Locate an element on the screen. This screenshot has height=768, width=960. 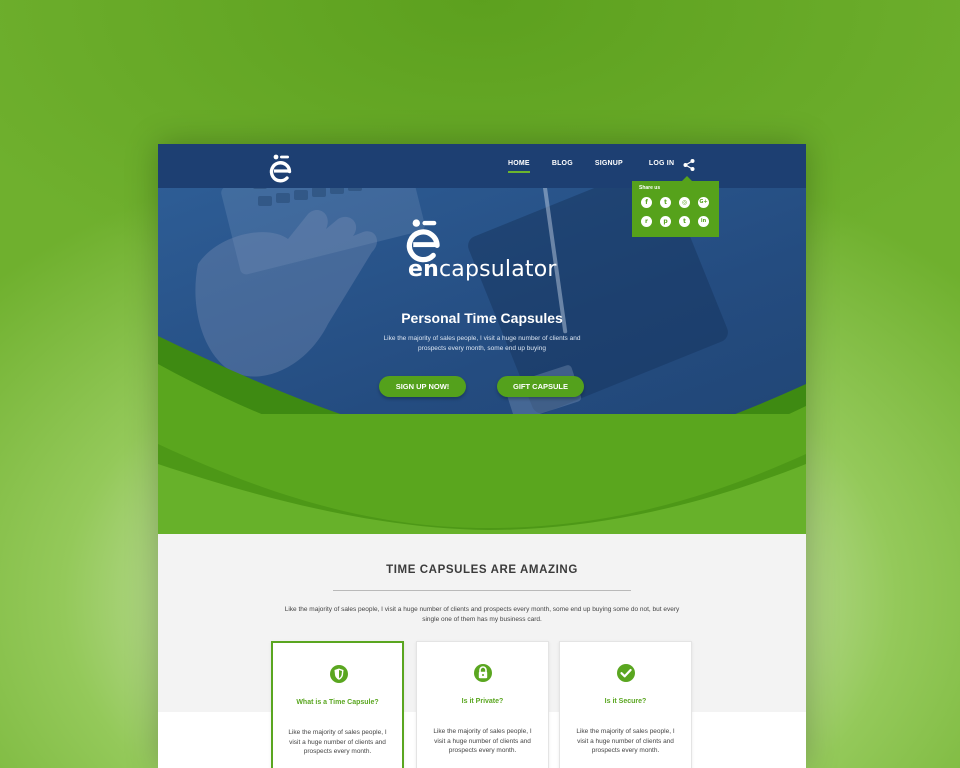
card-title: Is it Secure? is located at coordinates (625, 701).